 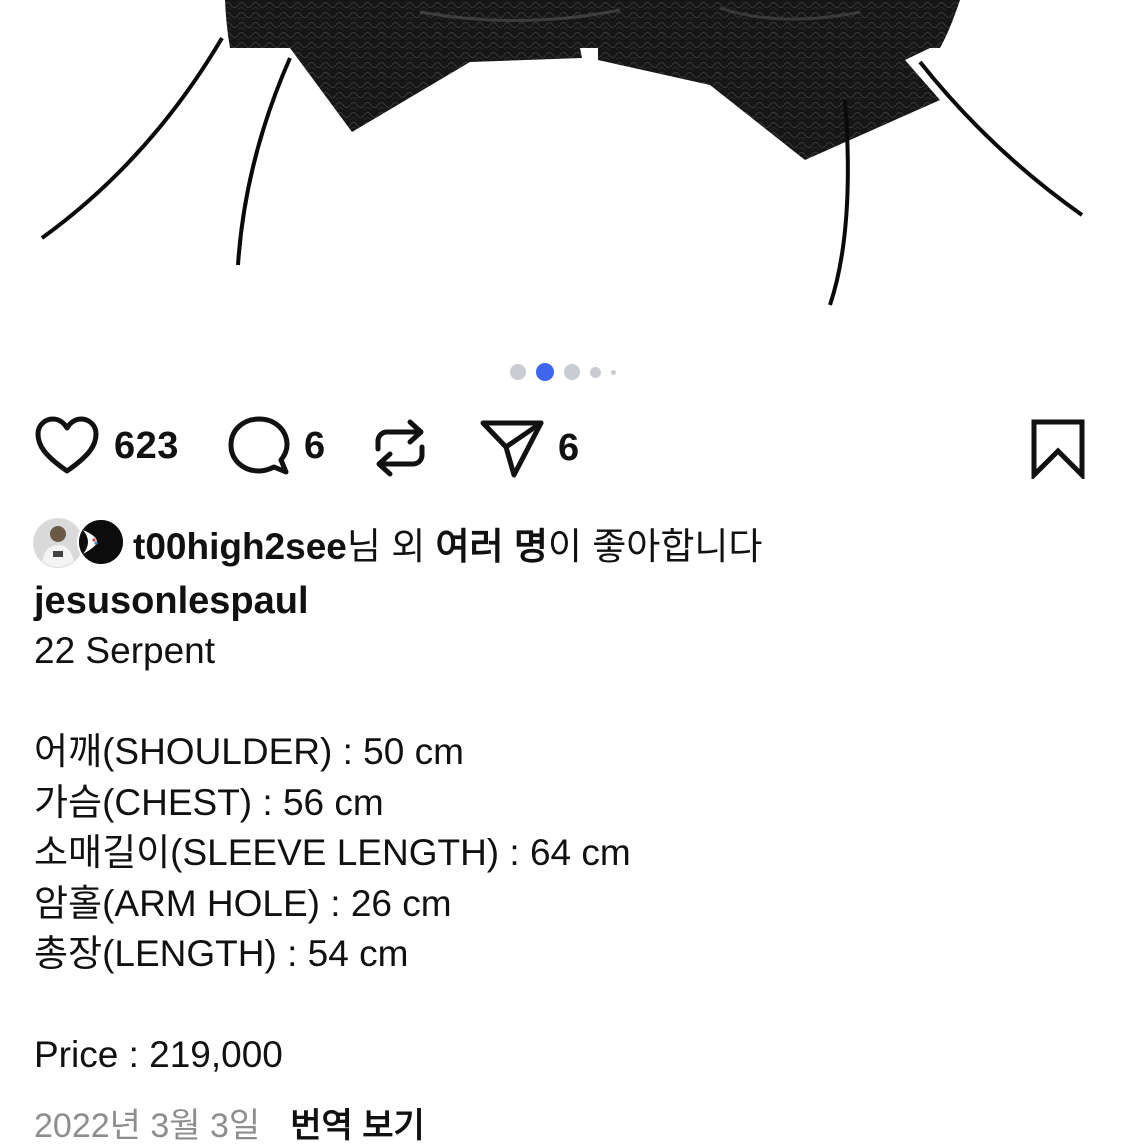 What do you see at coordinates (158, 1054) in the screenshot?
I see `price-line: Price : 219,000` at bounding box center [158, 1054].